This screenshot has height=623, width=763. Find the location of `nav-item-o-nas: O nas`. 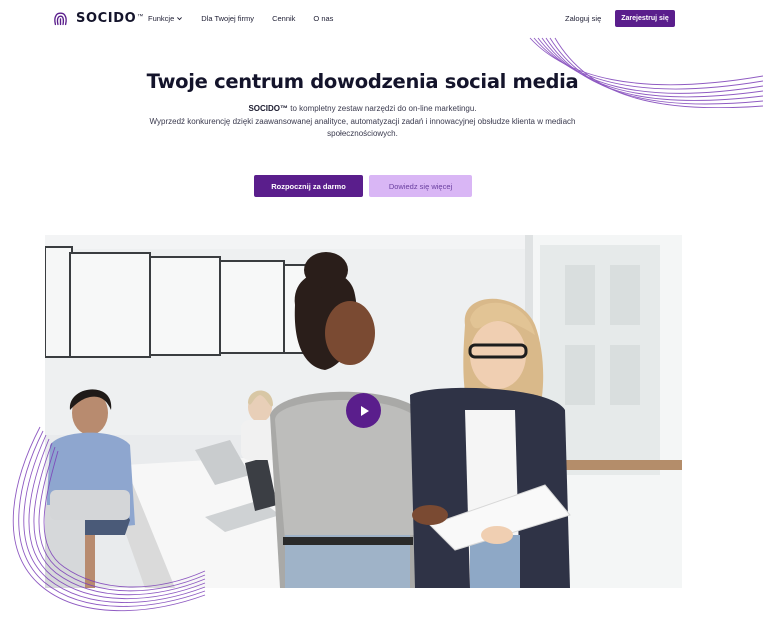

nav-item-o-nas: O nas is located at coordinates (323, 18).